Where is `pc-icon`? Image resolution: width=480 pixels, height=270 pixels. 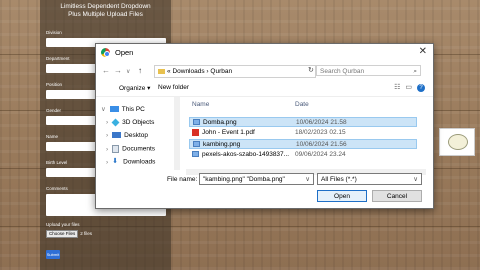
pc-icon is located at coordinates (114, 109).